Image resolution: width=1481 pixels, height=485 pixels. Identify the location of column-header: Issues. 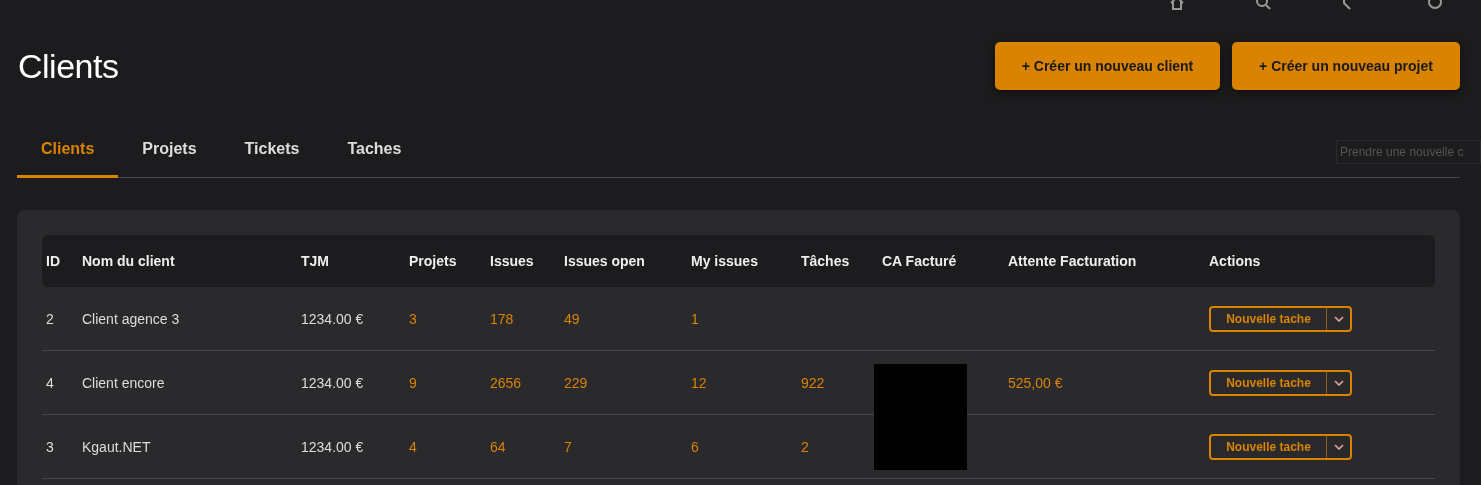
(512, 261).